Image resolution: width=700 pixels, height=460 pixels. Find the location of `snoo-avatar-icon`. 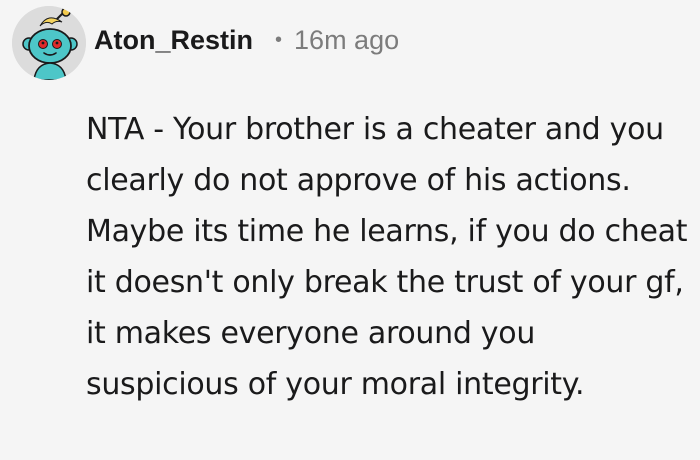

snoo-avatar-icon is located at coordinates (49, 43).